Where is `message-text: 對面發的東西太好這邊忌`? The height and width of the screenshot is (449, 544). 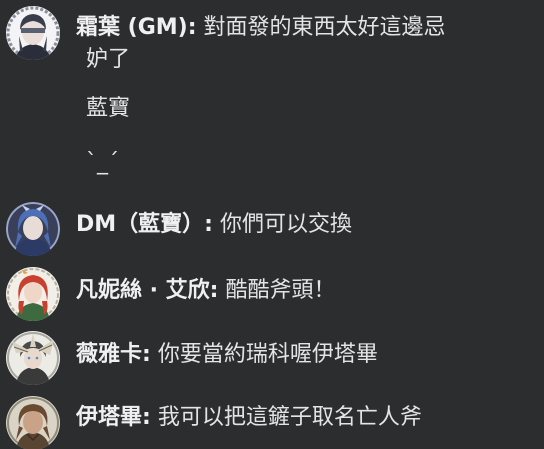 message-text: 對面發的東西太好這邊忌 is located at coordinates (324, 27).